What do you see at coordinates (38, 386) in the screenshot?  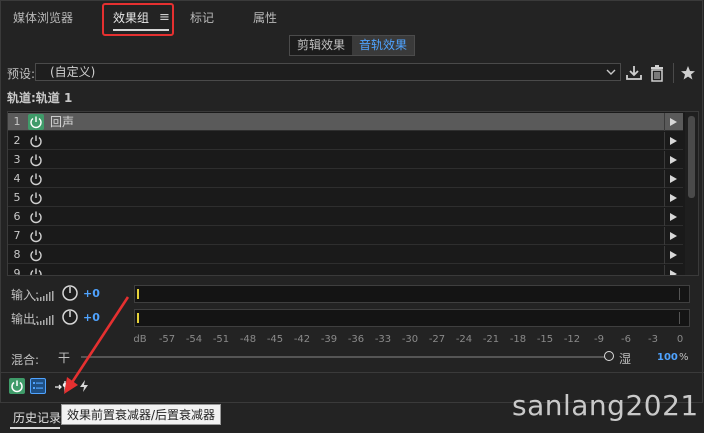 I see `list-view-button` at bounding box center [38, 386].